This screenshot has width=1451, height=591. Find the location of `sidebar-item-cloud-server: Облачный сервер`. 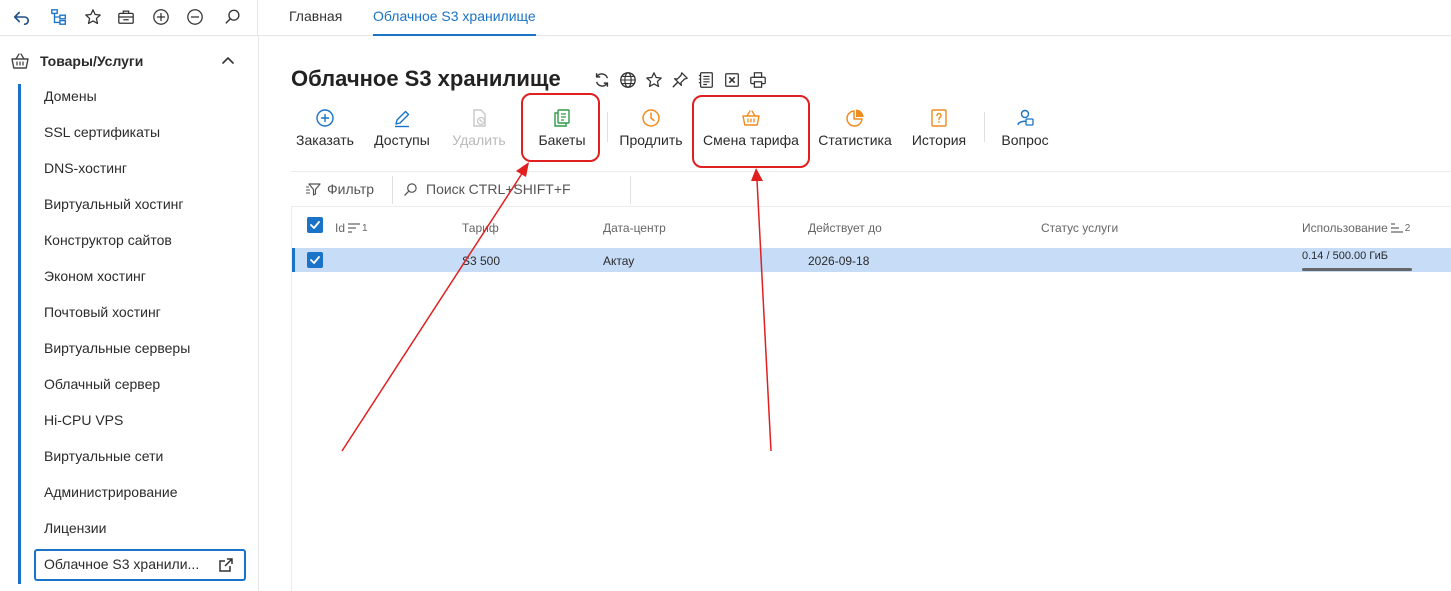

sidebar-item-cloud-server: Облачный сервер is located at coordinates (102, 384).